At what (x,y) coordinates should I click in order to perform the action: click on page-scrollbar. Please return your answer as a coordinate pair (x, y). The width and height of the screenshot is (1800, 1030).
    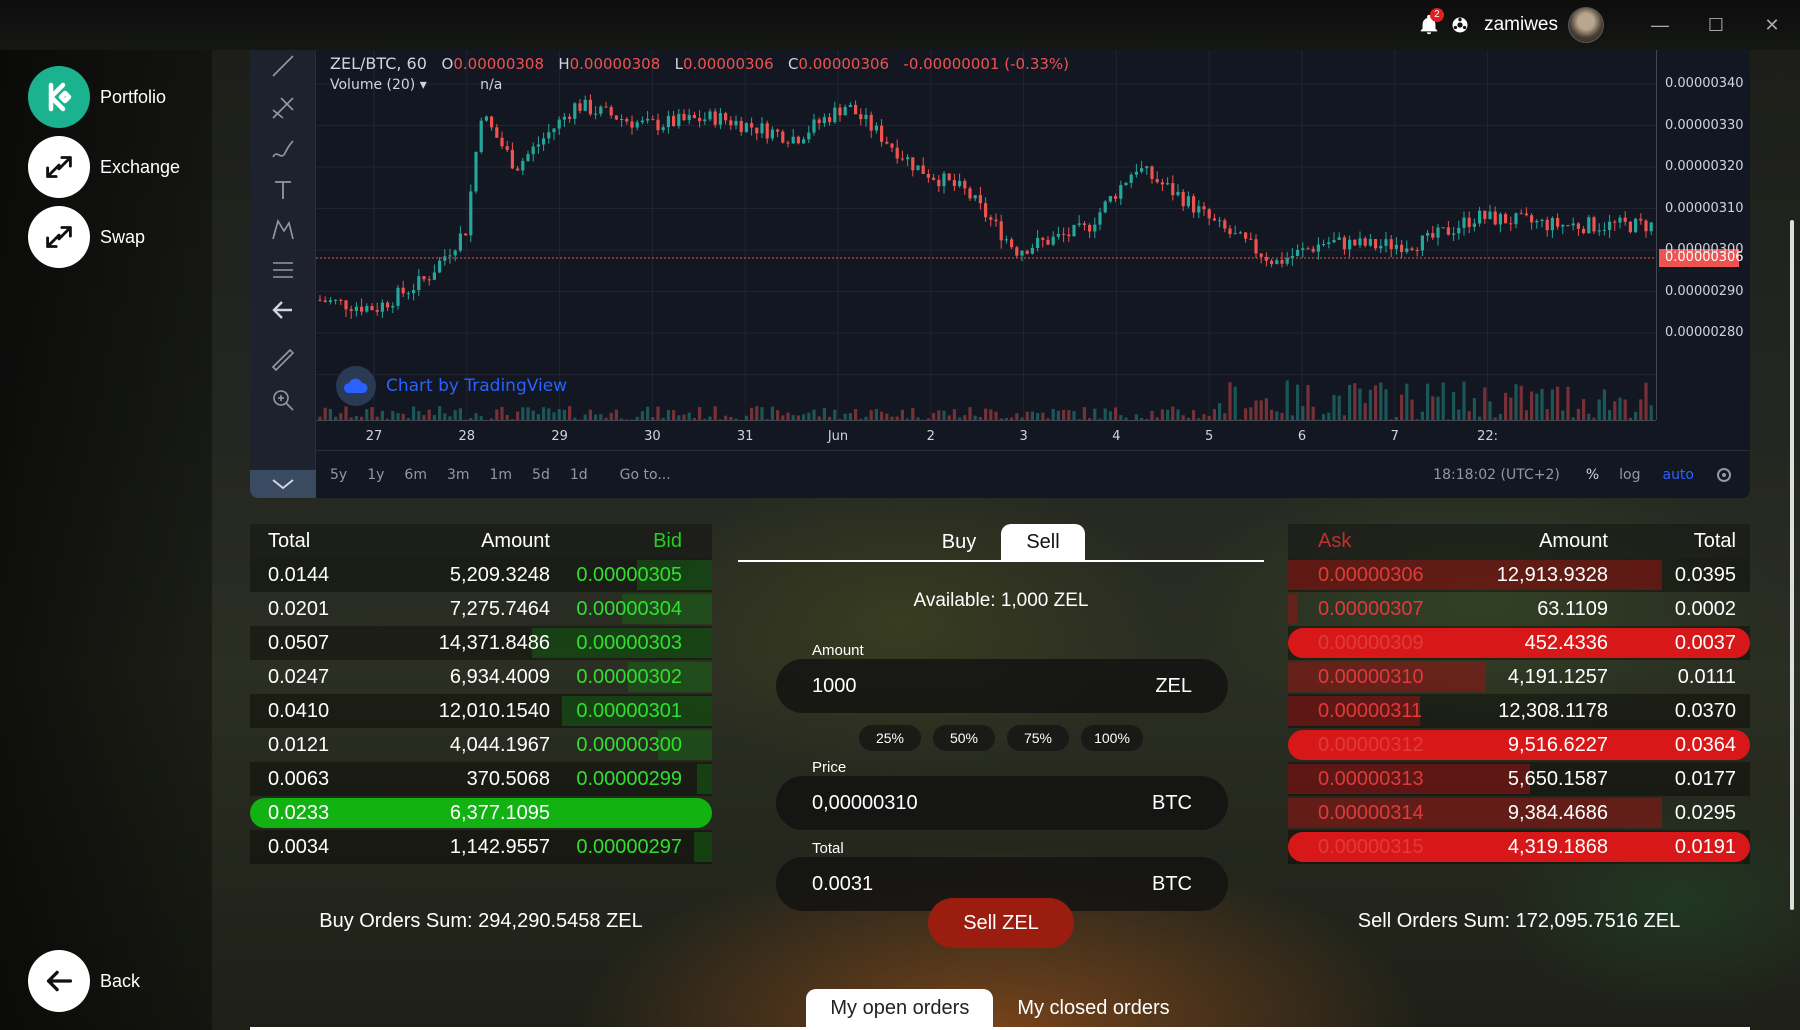
    Looking at the image, I should click on (1792, 565).